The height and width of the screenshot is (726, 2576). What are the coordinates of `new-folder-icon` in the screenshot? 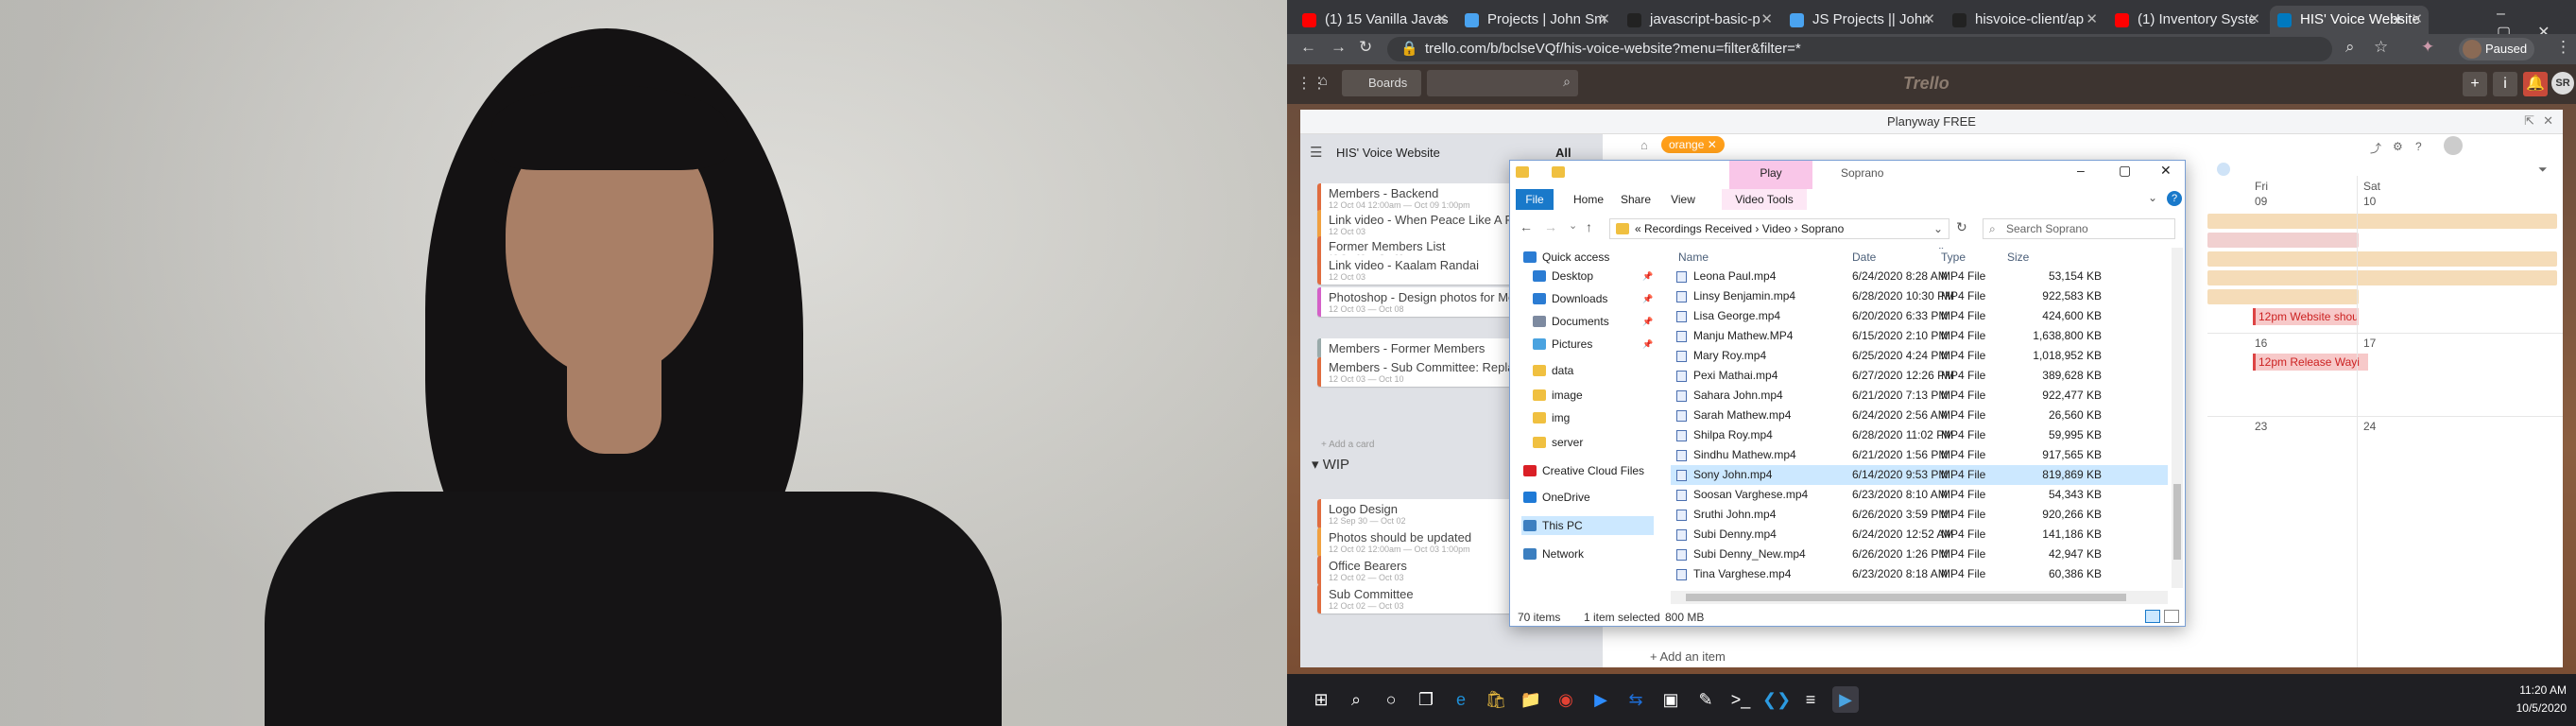 It's located at (1558, 172).